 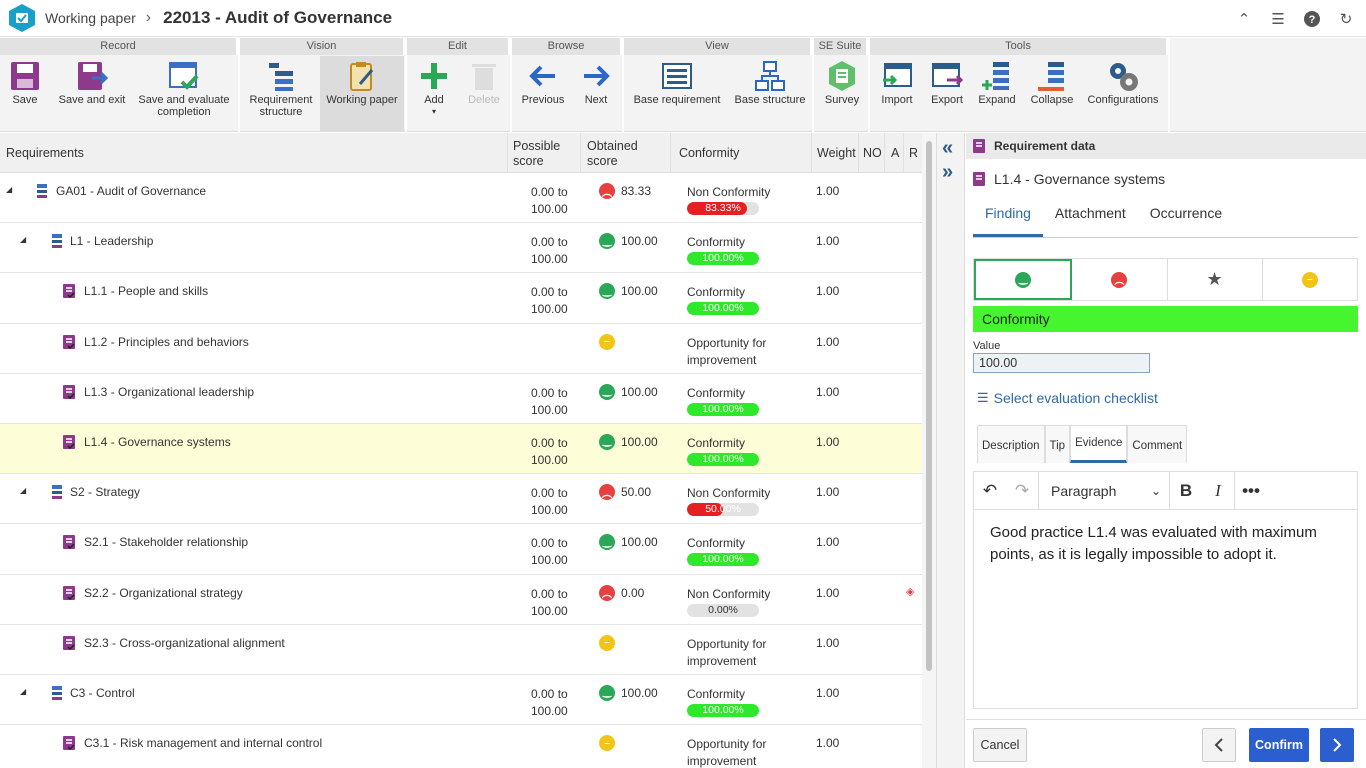 I want to click on tab-comment: Comment, so click(x=1157, y=444).